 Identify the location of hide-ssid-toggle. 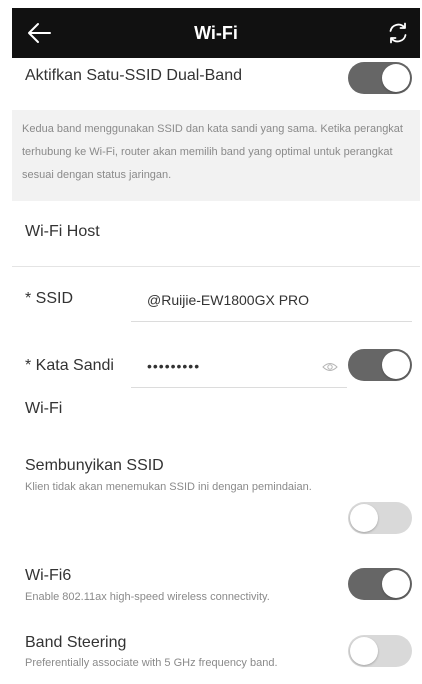
(380, 518).